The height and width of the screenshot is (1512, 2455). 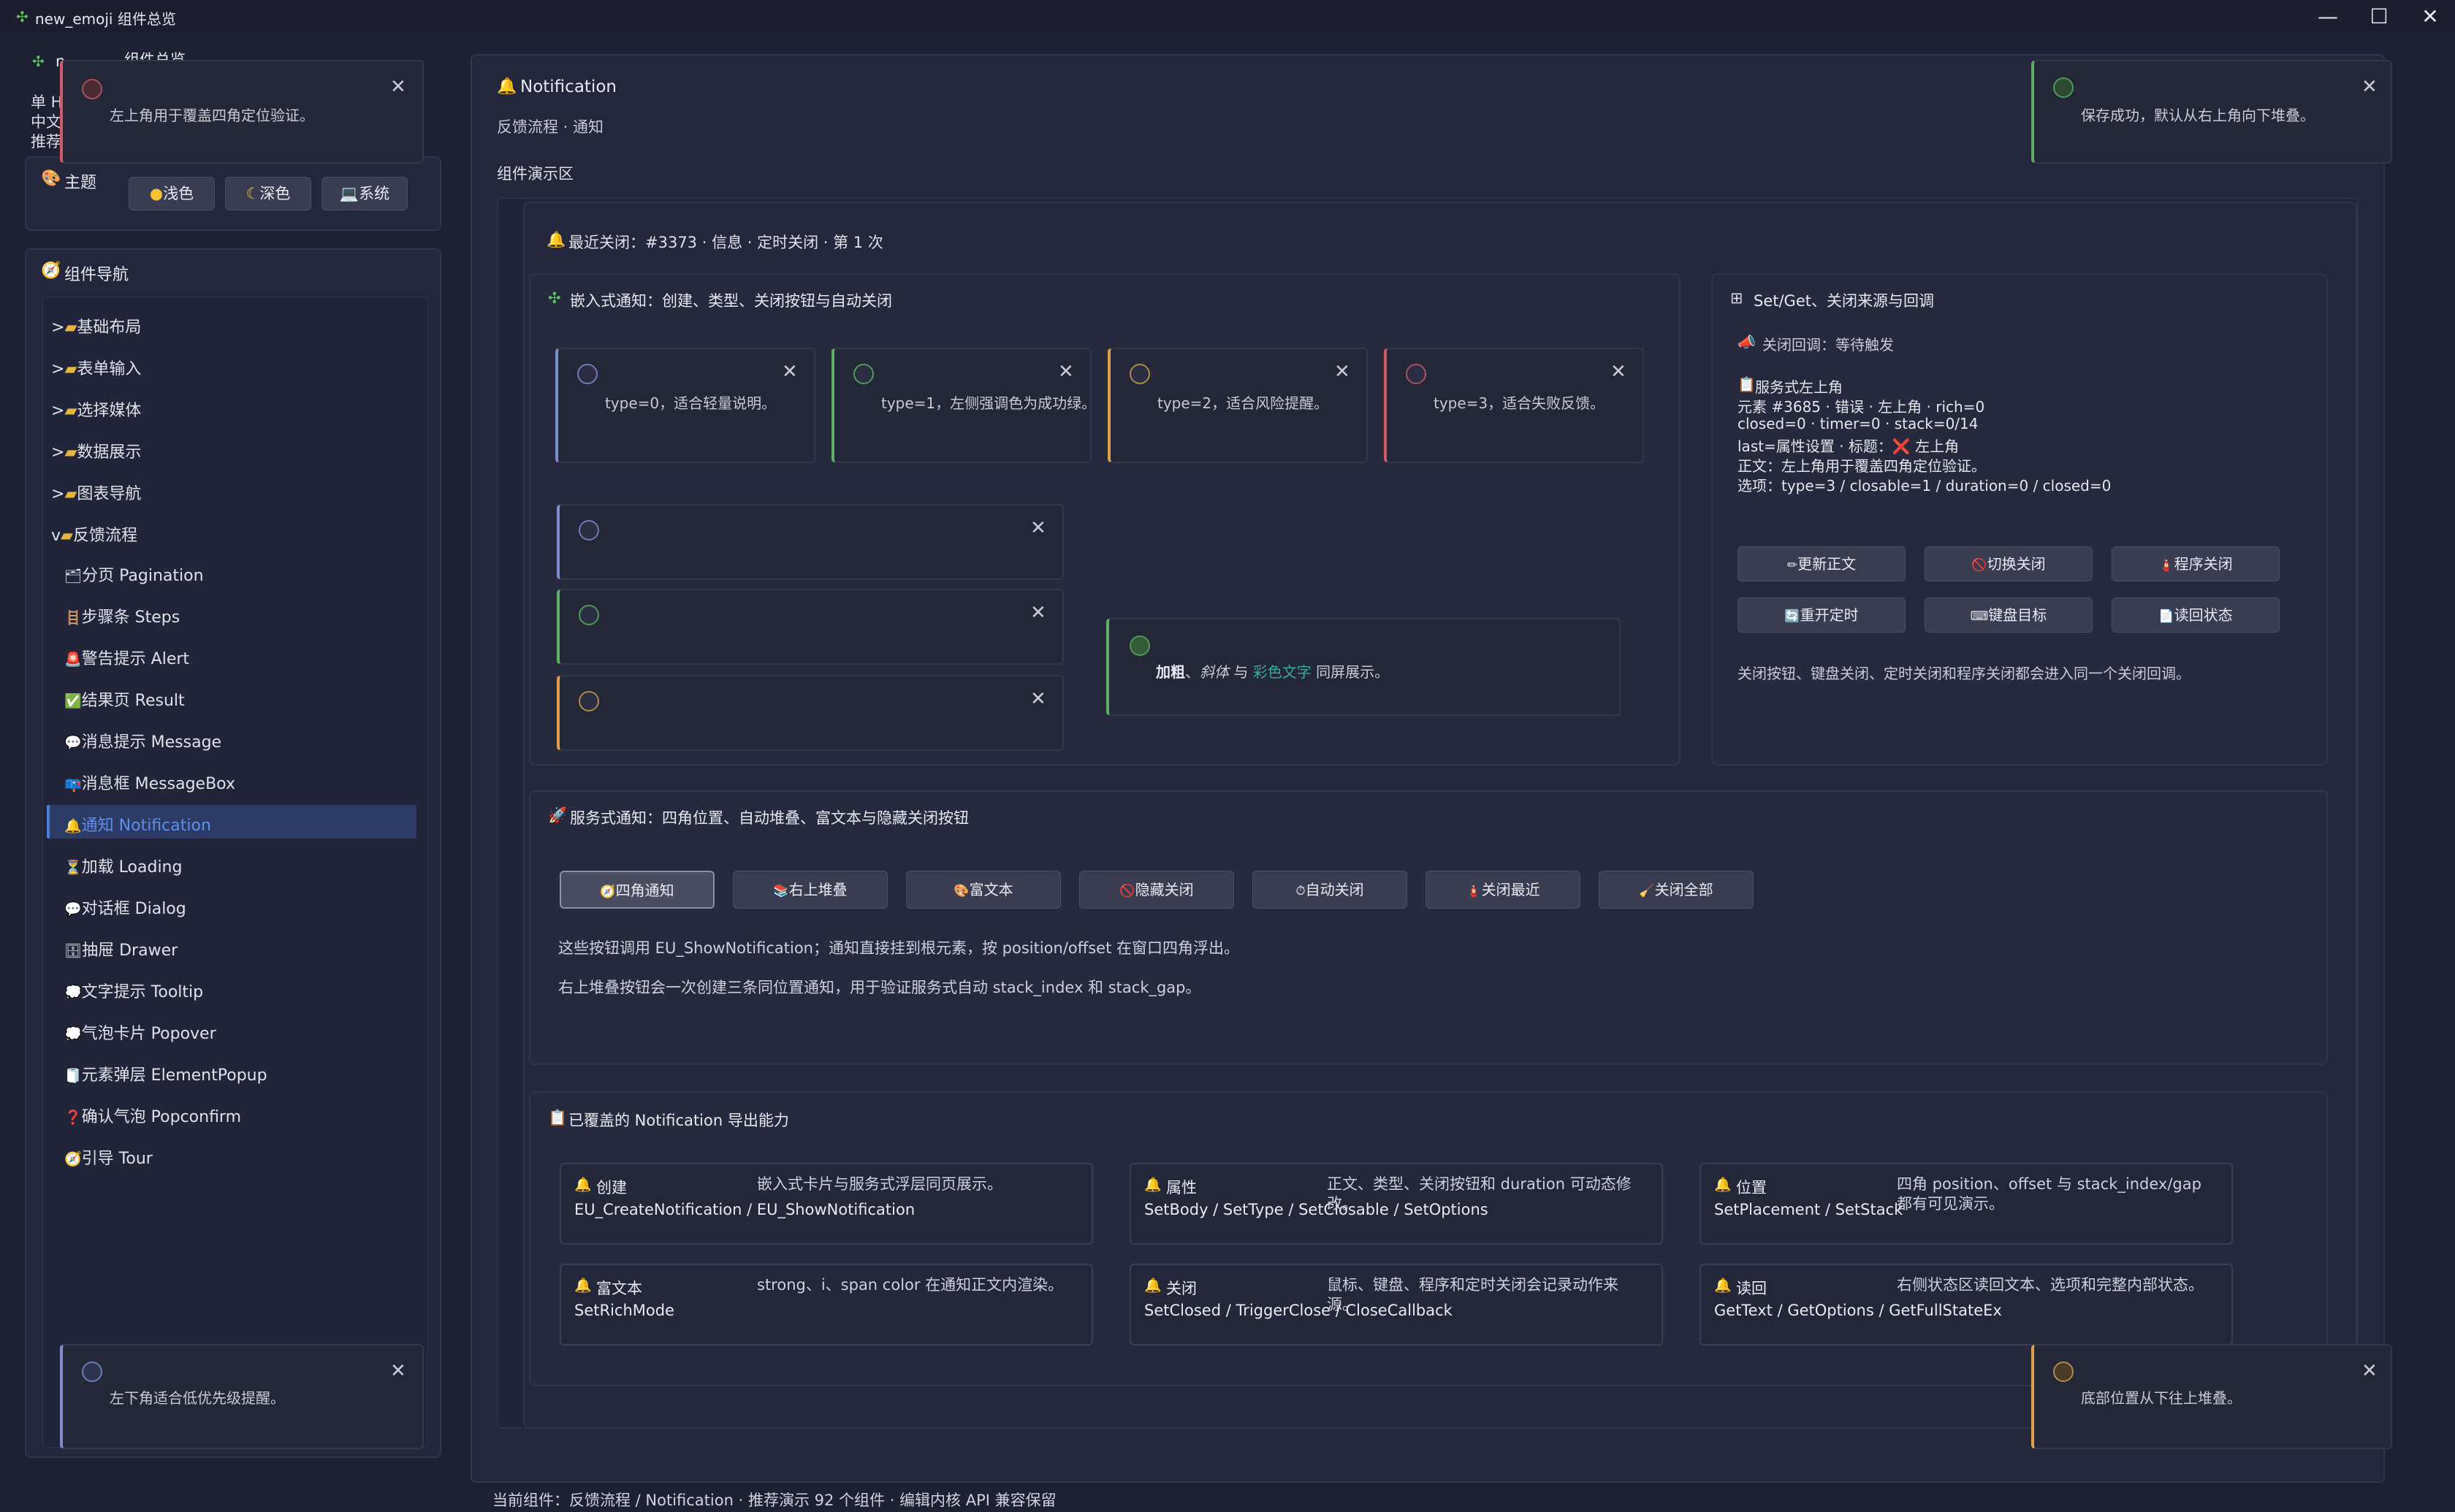 I want to click on setget-button-0: ✏更新正文, so click(x=1821, y=563).